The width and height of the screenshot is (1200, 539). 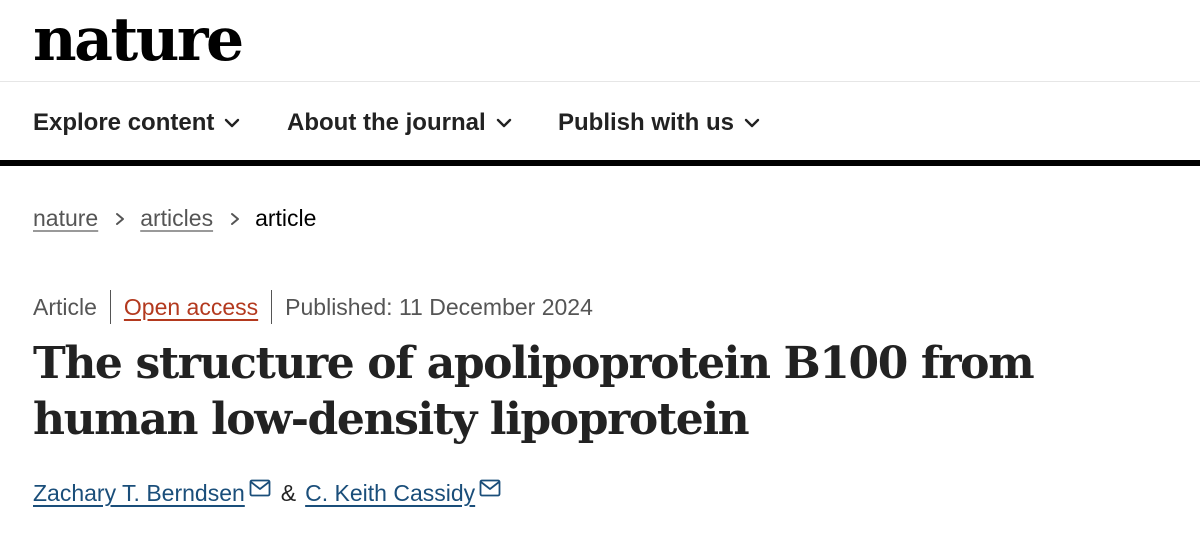 I want to click on author-link-cassidy: C. Keith Cassidy, so click(x=390, y=493).